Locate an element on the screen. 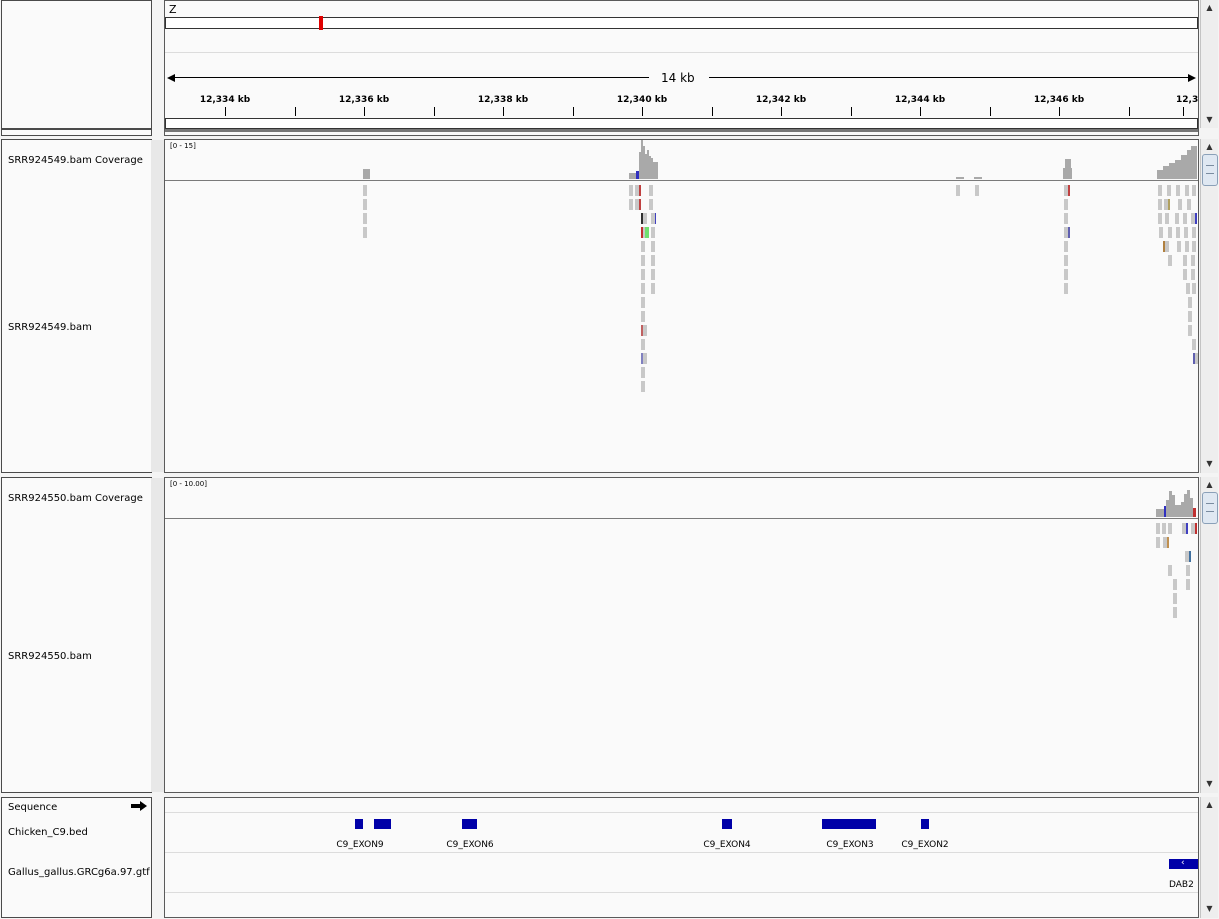  coverage-track-name-2: SRR924550.bam Coverage is located at coordinates (75, 499).